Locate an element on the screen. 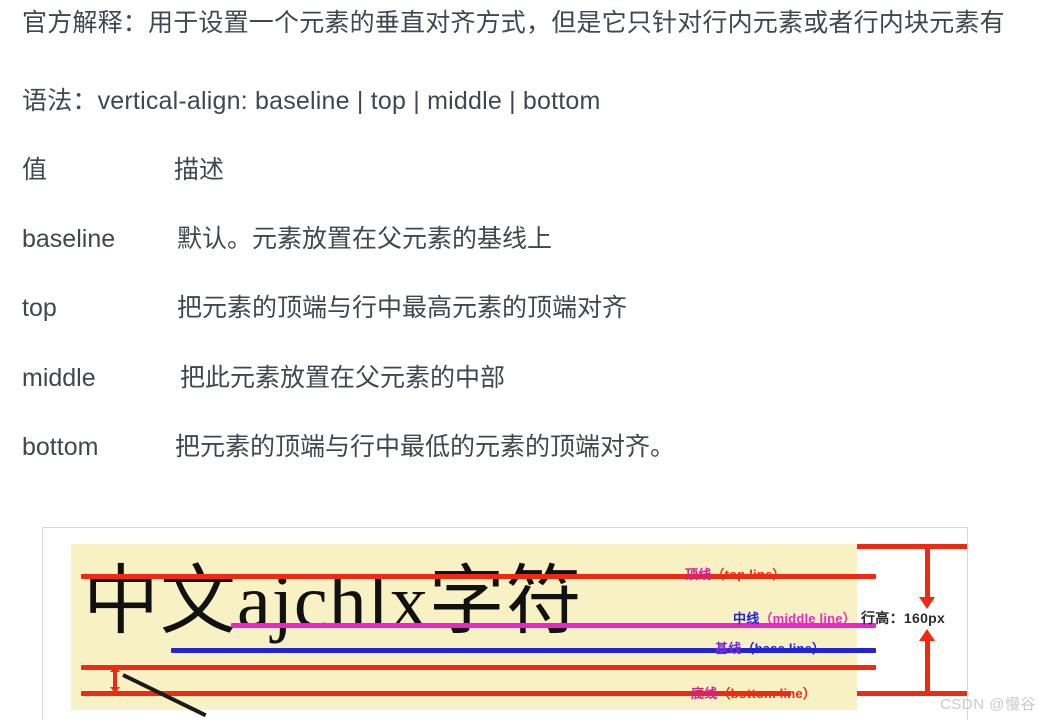 Image resolution: width=1044 pixels, height=720 pixels. table-header-description: 描述 is located at coordinates (199, 170).